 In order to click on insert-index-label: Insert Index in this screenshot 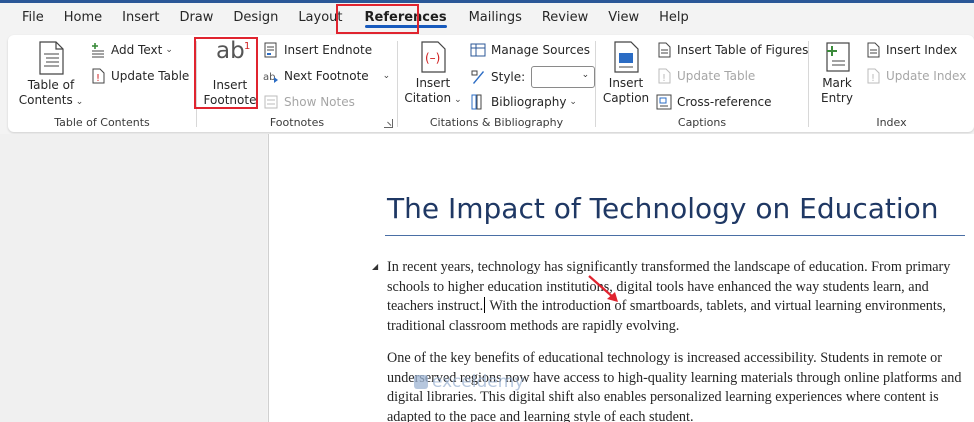, I will do `click(922, 50)`.